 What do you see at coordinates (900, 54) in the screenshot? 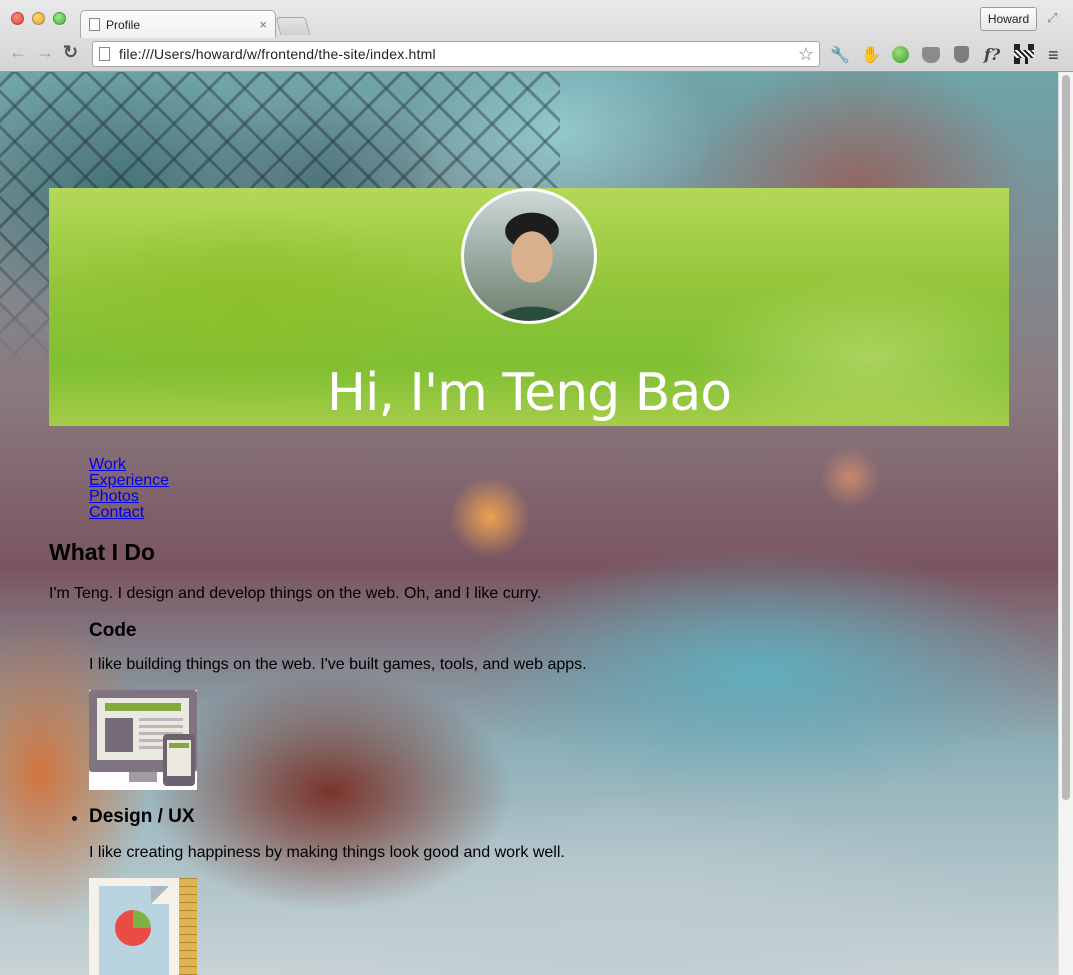
I see `globe-icon` at bounding box center [900, 54].